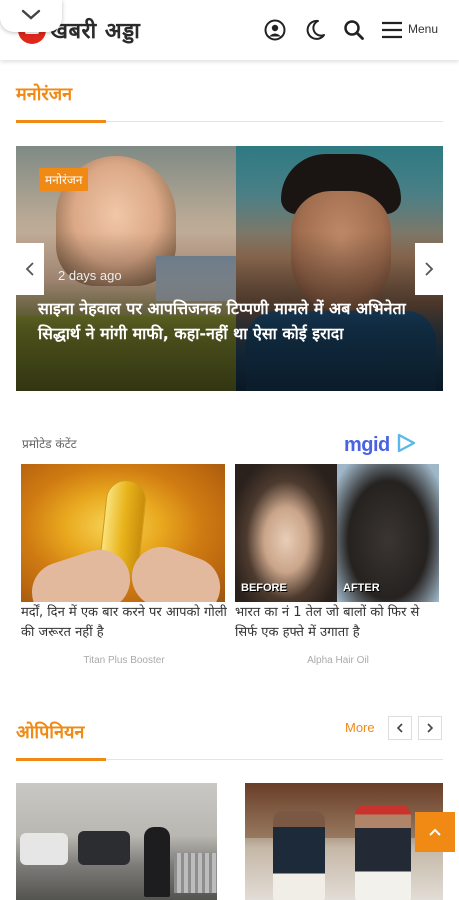 The height and width of the screenshot is (900, 459). What do you see at coordinates (354, 30) in the screenshot?
I see `search-icon` at bounding box center [354, 30].